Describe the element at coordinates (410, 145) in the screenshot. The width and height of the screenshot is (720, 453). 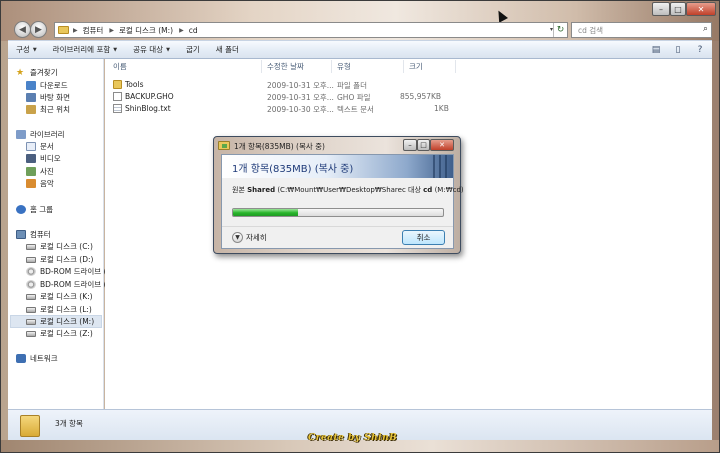
I see `dialog-minimize-button: –` at that location.